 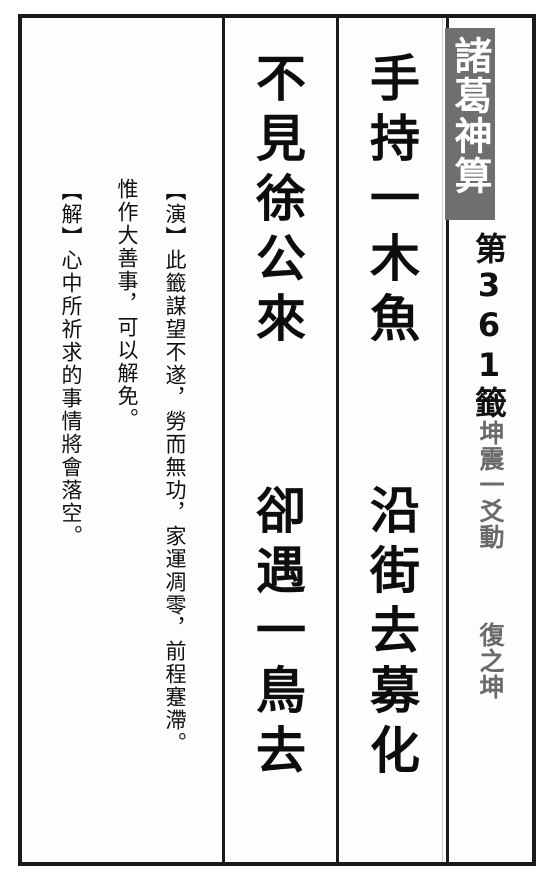 I want to click on interpretation: 【解】心中所祈求的事情將會落空。, so click(x=71, y=364).